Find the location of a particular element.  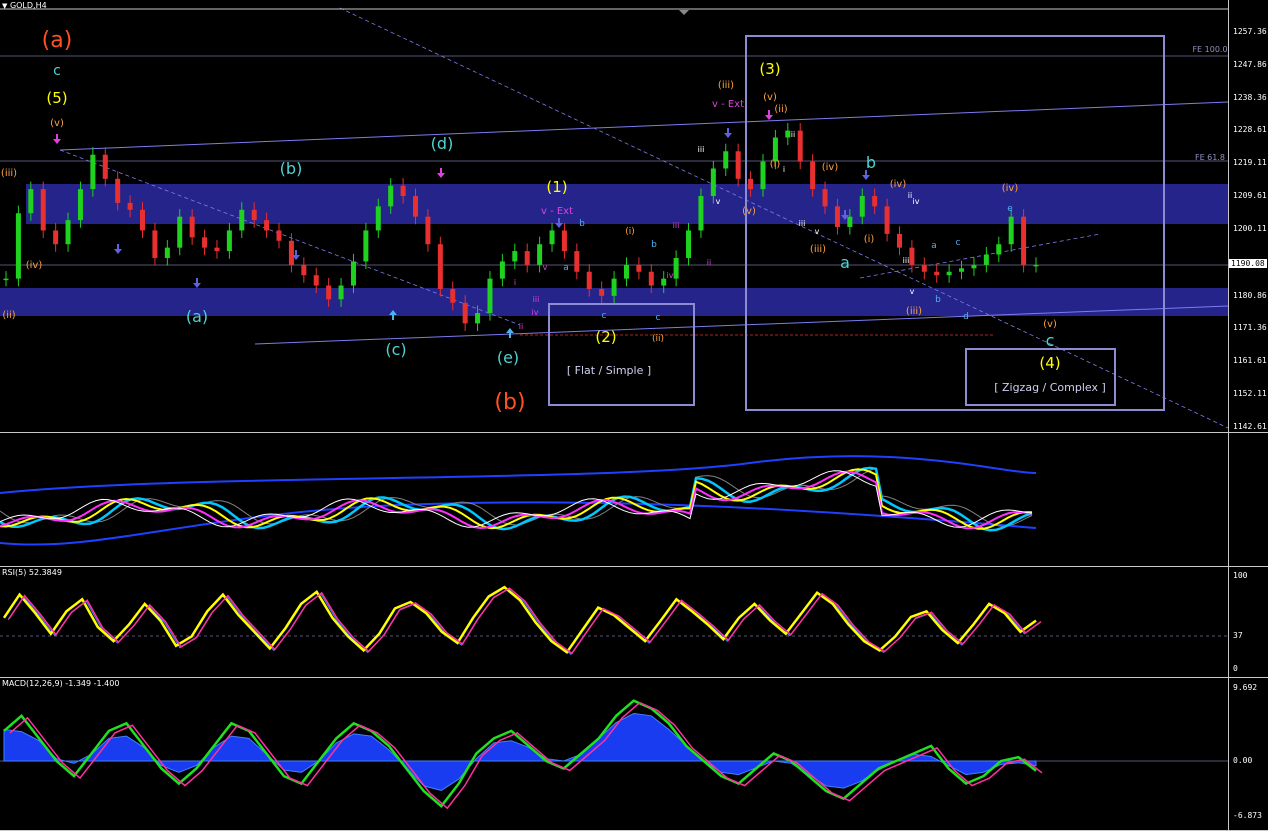

wave-label: (5) is located at coordinates (56, 98).